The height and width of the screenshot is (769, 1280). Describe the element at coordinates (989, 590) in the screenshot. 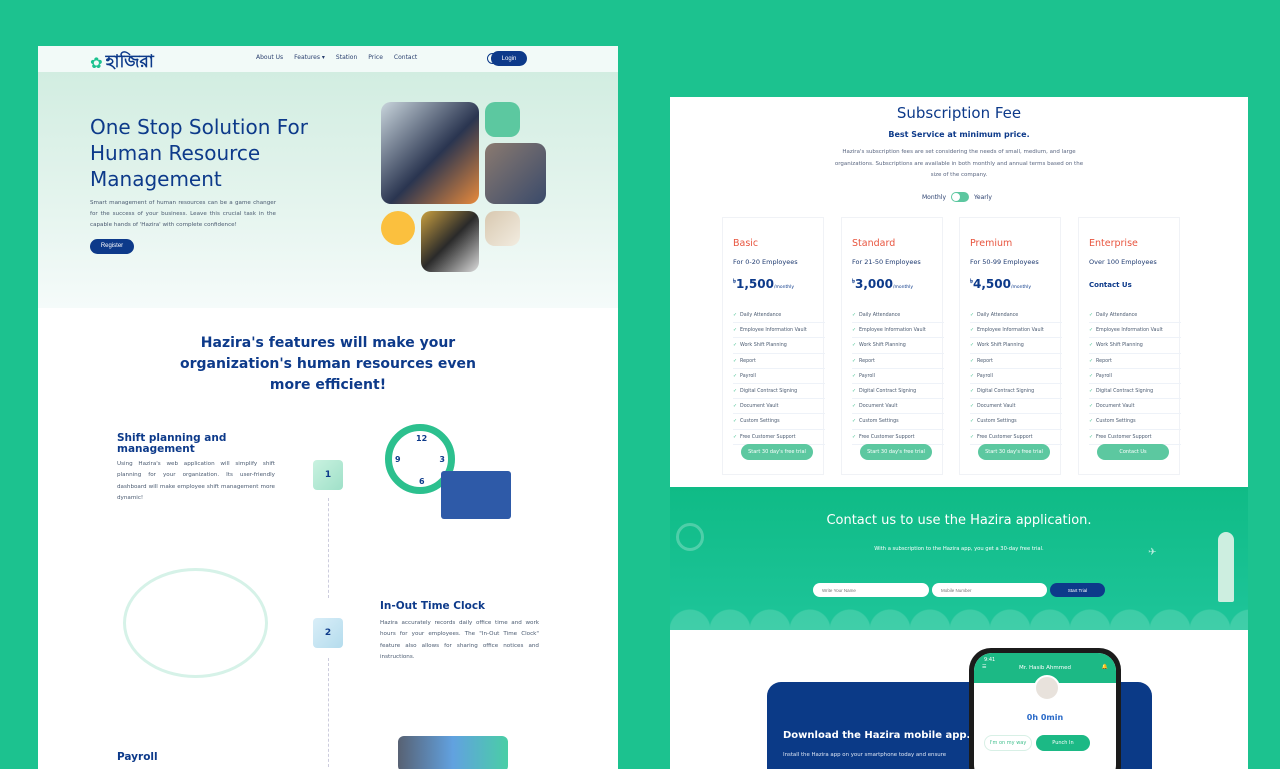

I see `mobile-input` at that location.